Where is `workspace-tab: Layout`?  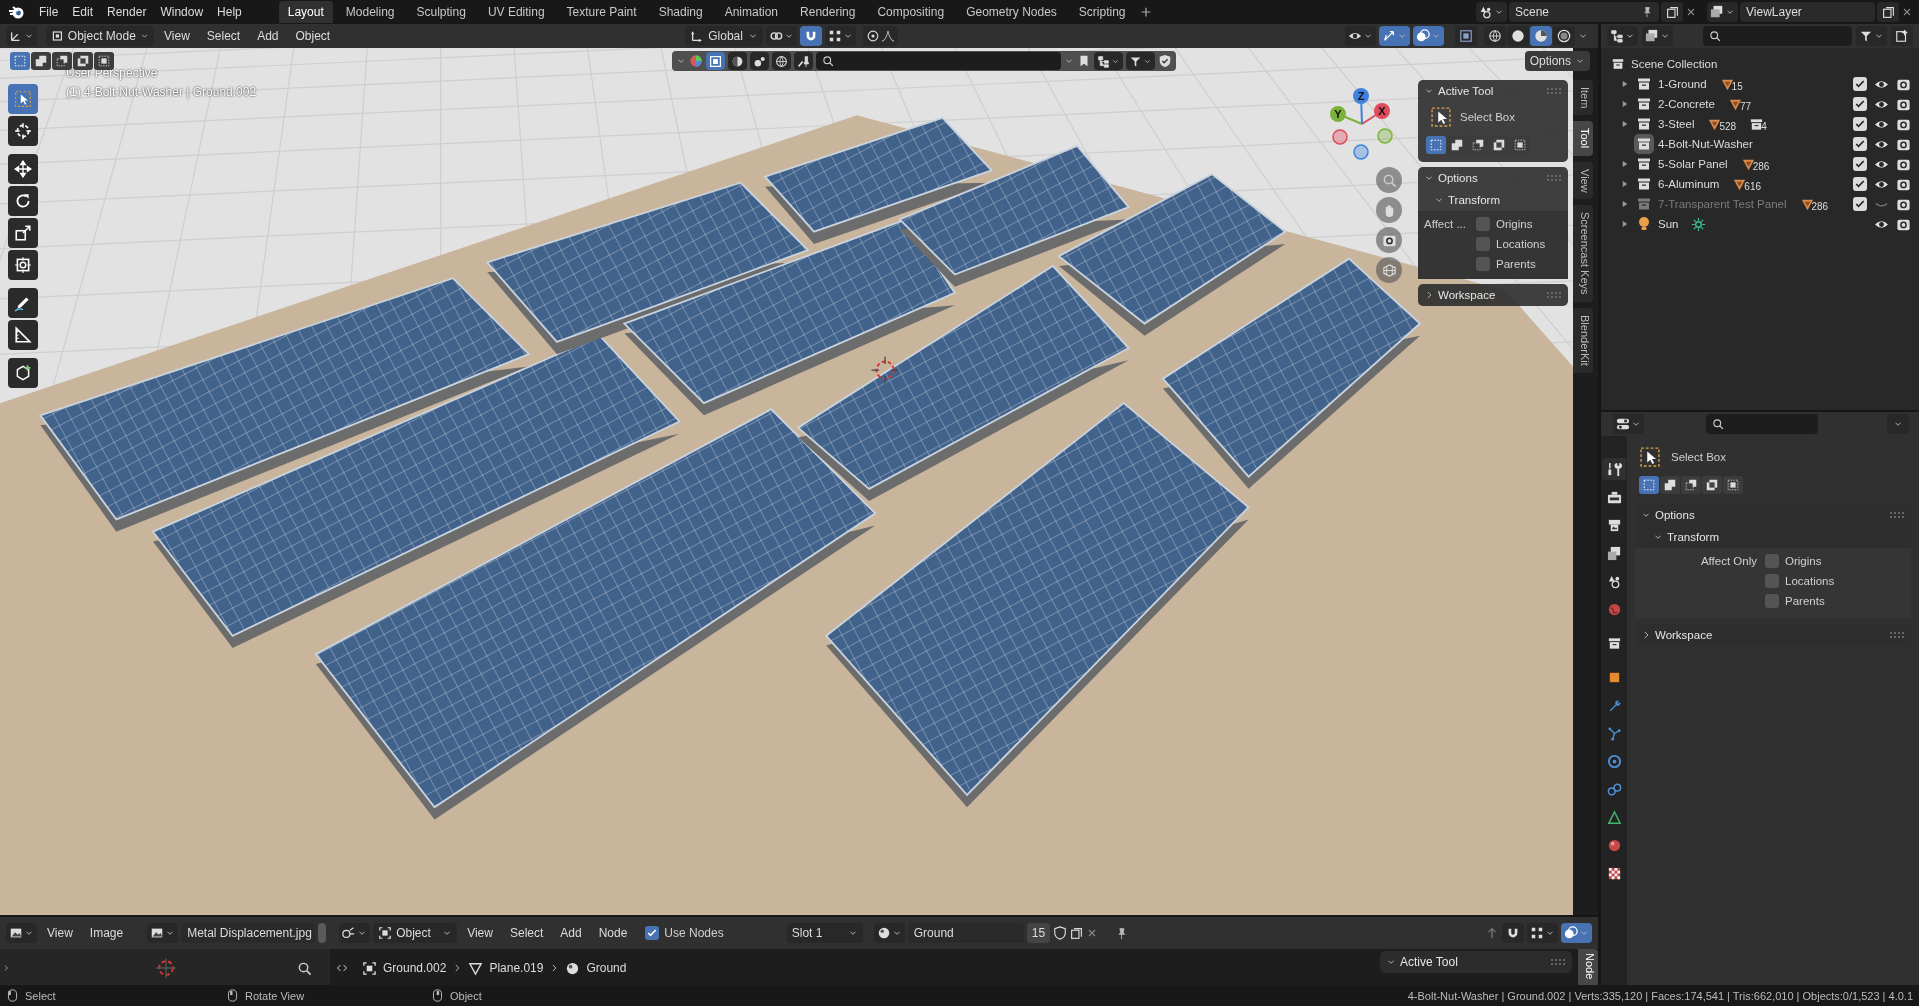 workspace-tab: Layout is located at coordinates (305, 12).